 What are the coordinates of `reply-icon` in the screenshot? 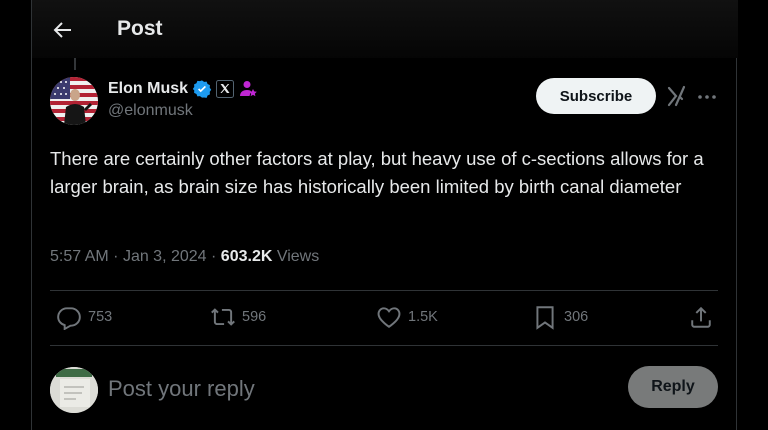 It's located at (69, 318).